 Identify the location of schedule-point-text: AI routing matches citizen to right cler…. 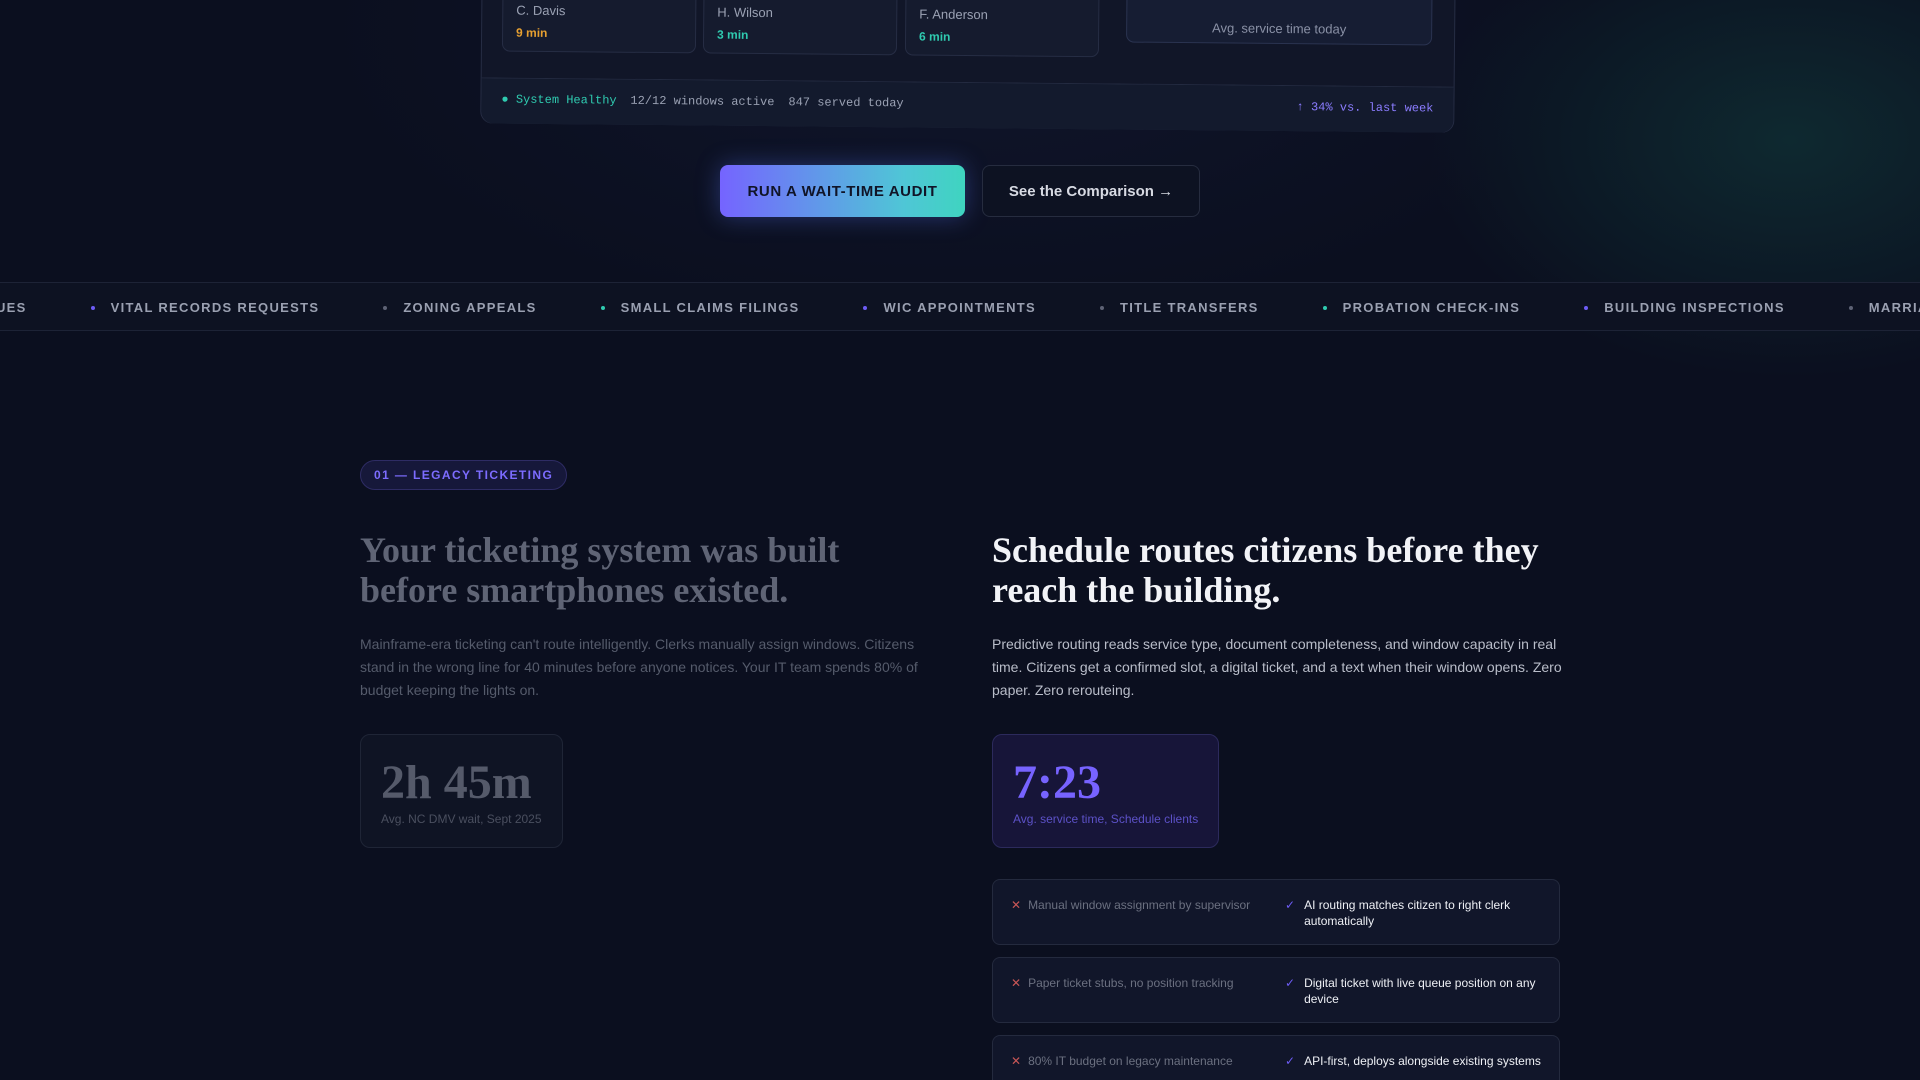
(1407, 913).